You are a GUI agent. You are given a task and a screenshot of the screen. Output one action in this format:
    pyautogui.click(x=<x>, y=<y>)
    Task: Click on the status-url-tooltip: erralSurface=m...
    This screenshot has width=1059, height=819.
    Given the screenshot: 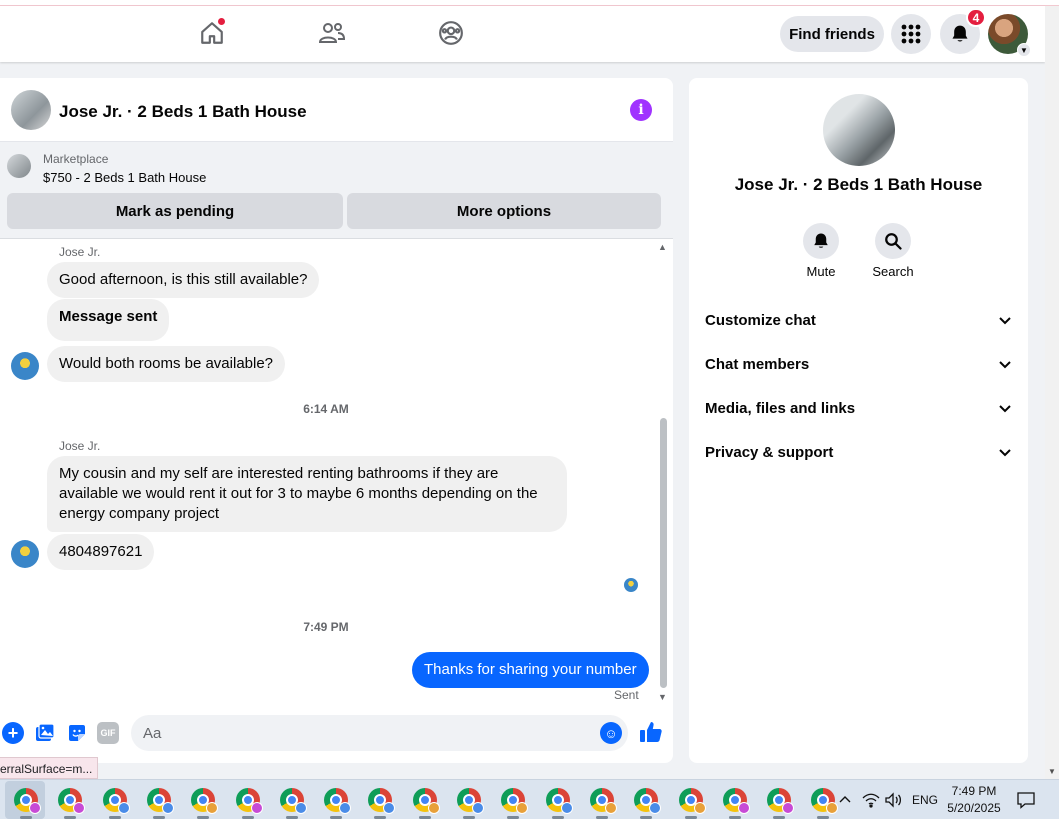 What is the action you would take?
    pyautogui.click(x=49, y=768)
    